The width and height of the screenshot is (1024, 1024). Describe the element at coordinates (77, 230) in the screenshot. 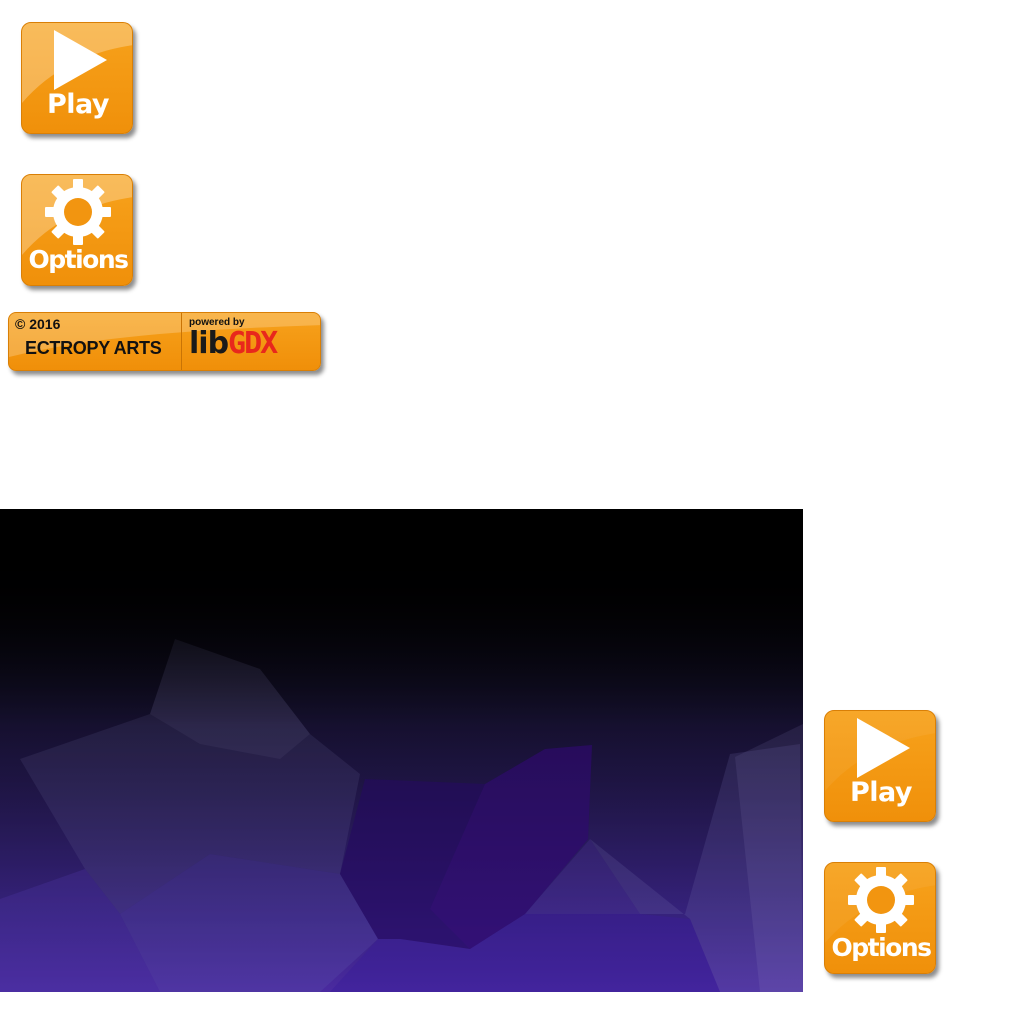

I see `options-button: Options` at that location.